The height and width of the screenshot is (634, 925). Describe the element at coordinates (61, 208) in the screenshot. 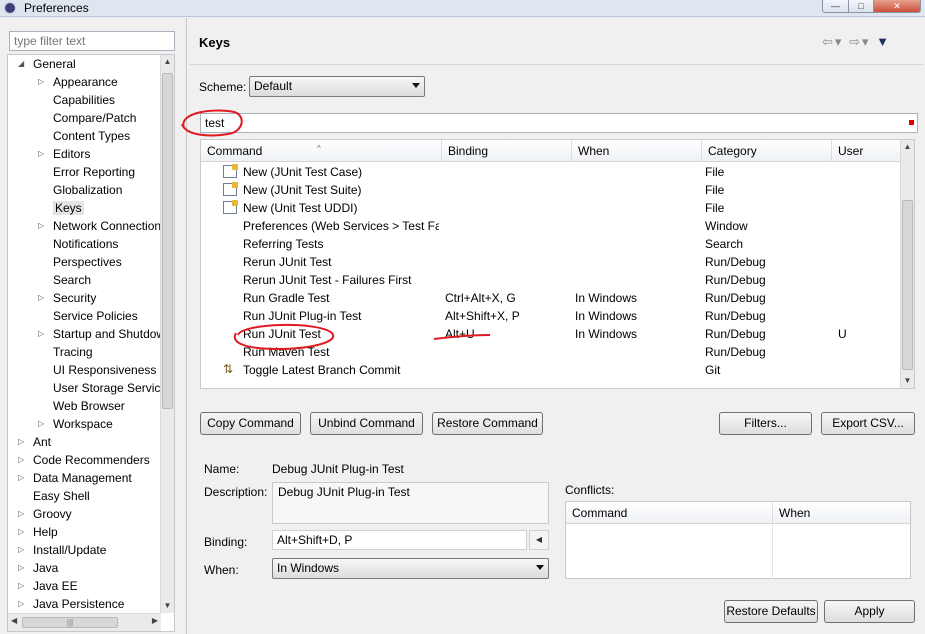

I see `tree-item: Keys` at that location.